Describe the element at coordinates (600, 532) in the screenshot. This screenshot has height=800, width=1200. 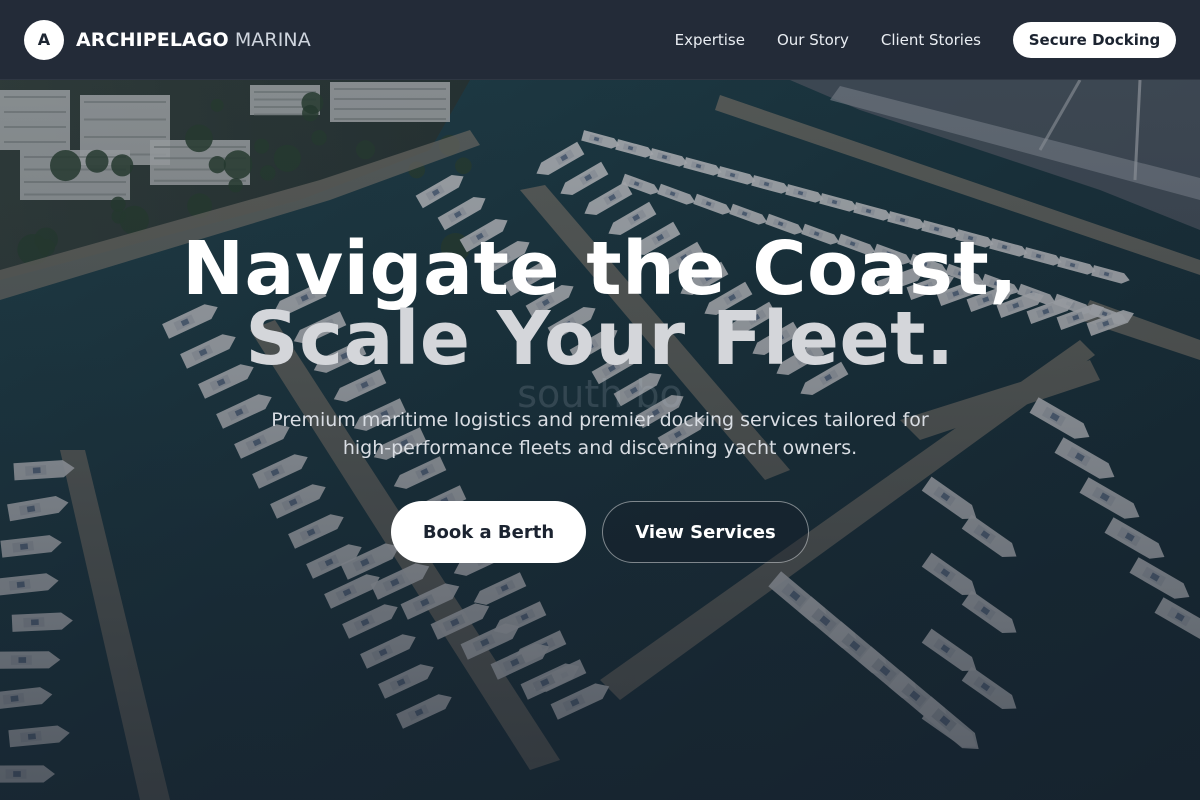
I see `hero-actions: Book a Berth View Services` at that location.